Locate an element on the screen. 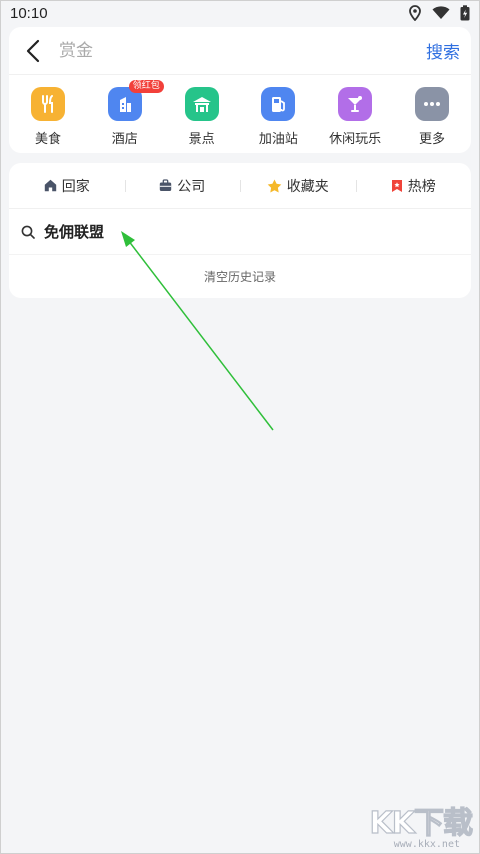 The height and width of the screenshot is (854, 480). back-button is located at coordinates (33, 51).